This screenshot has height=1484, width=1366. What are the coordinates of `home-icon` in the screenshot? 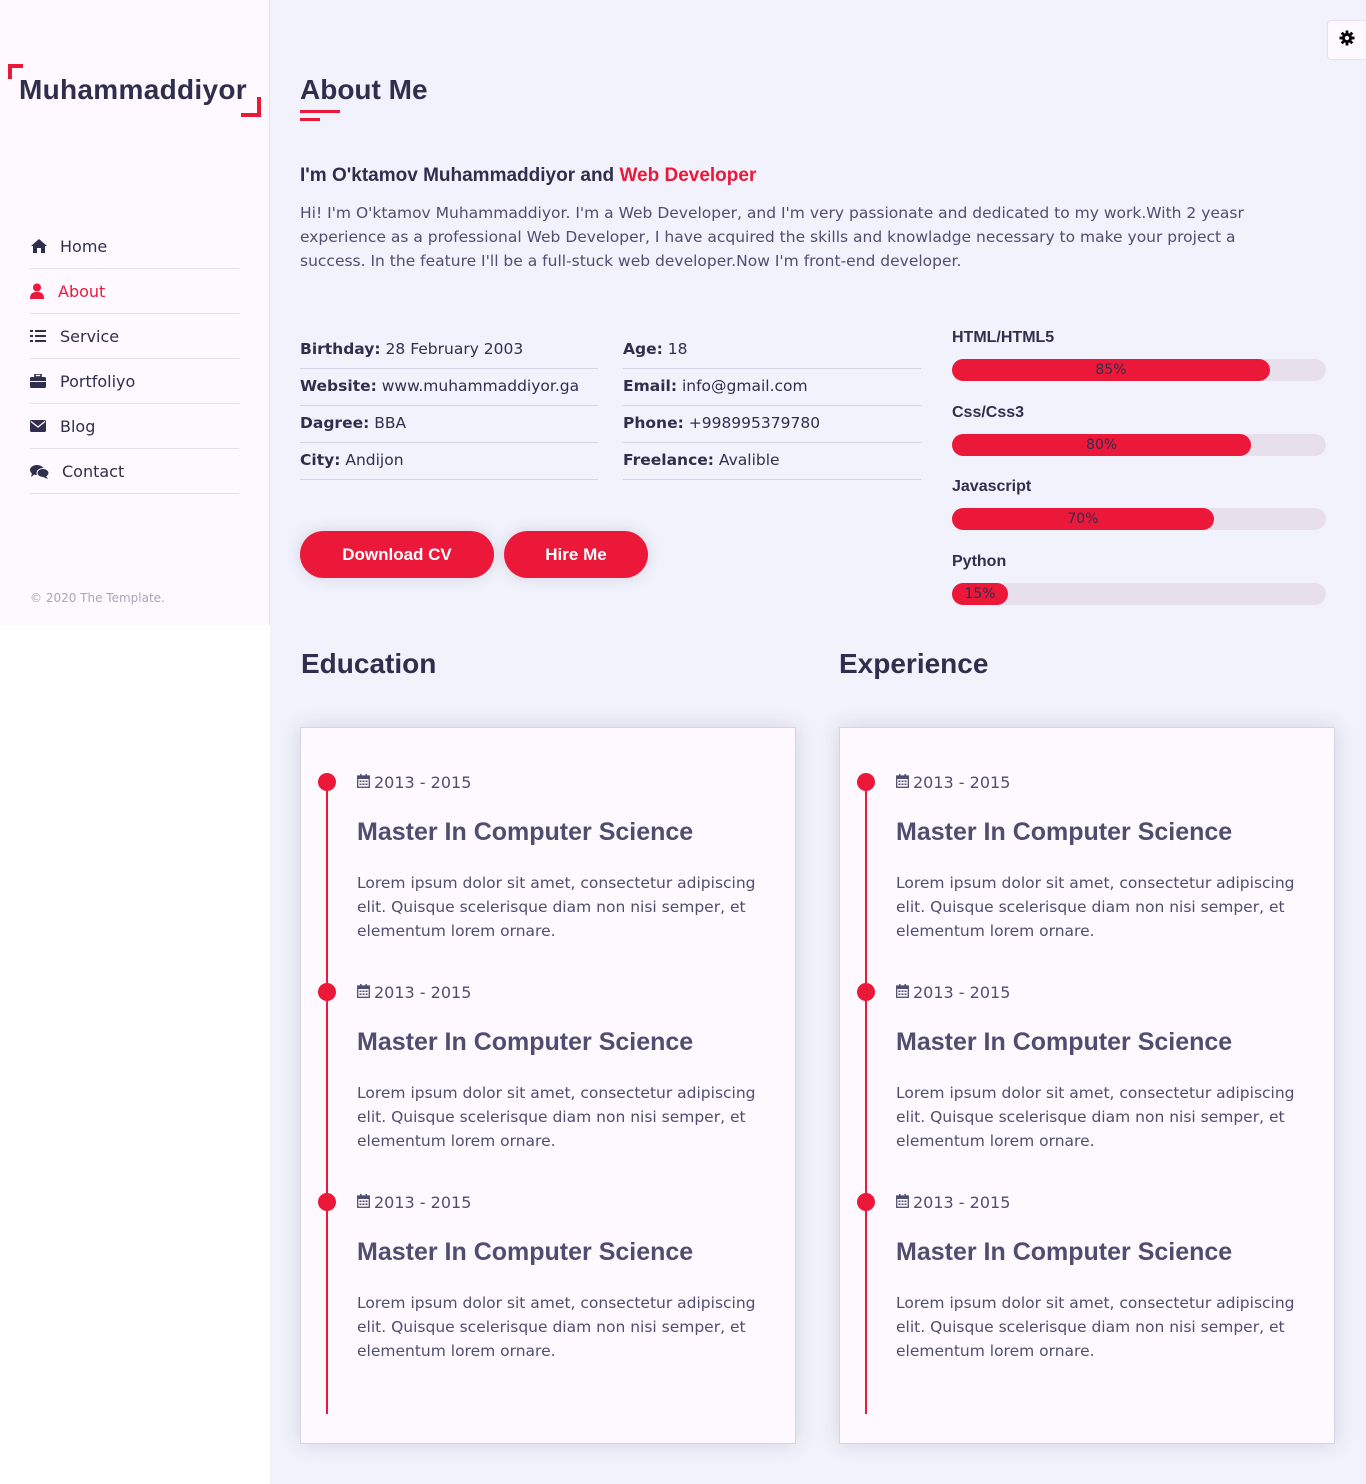 It's located at (45, 246).